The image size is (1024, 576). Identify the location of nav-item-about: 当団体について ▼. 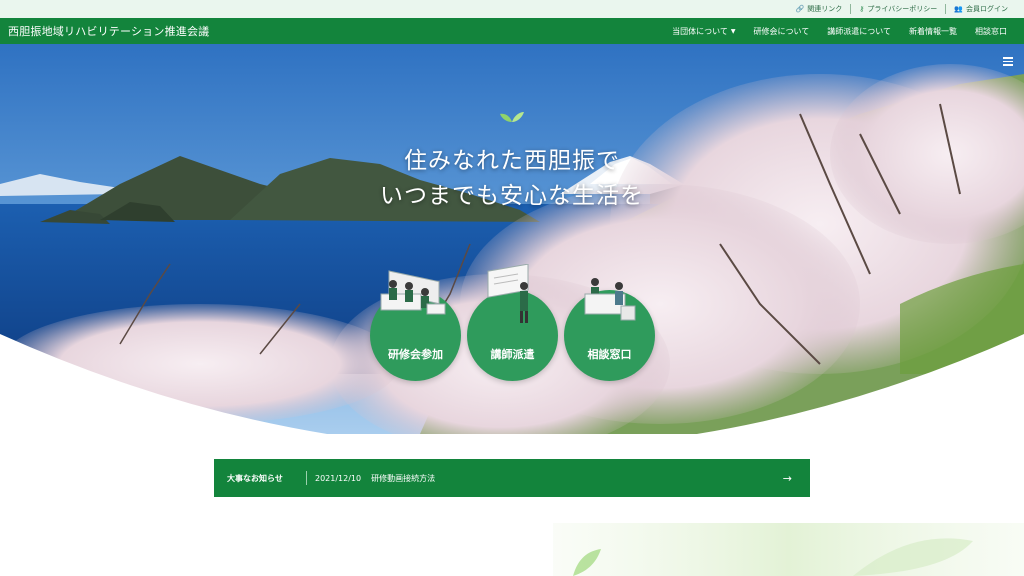
(703, 31).